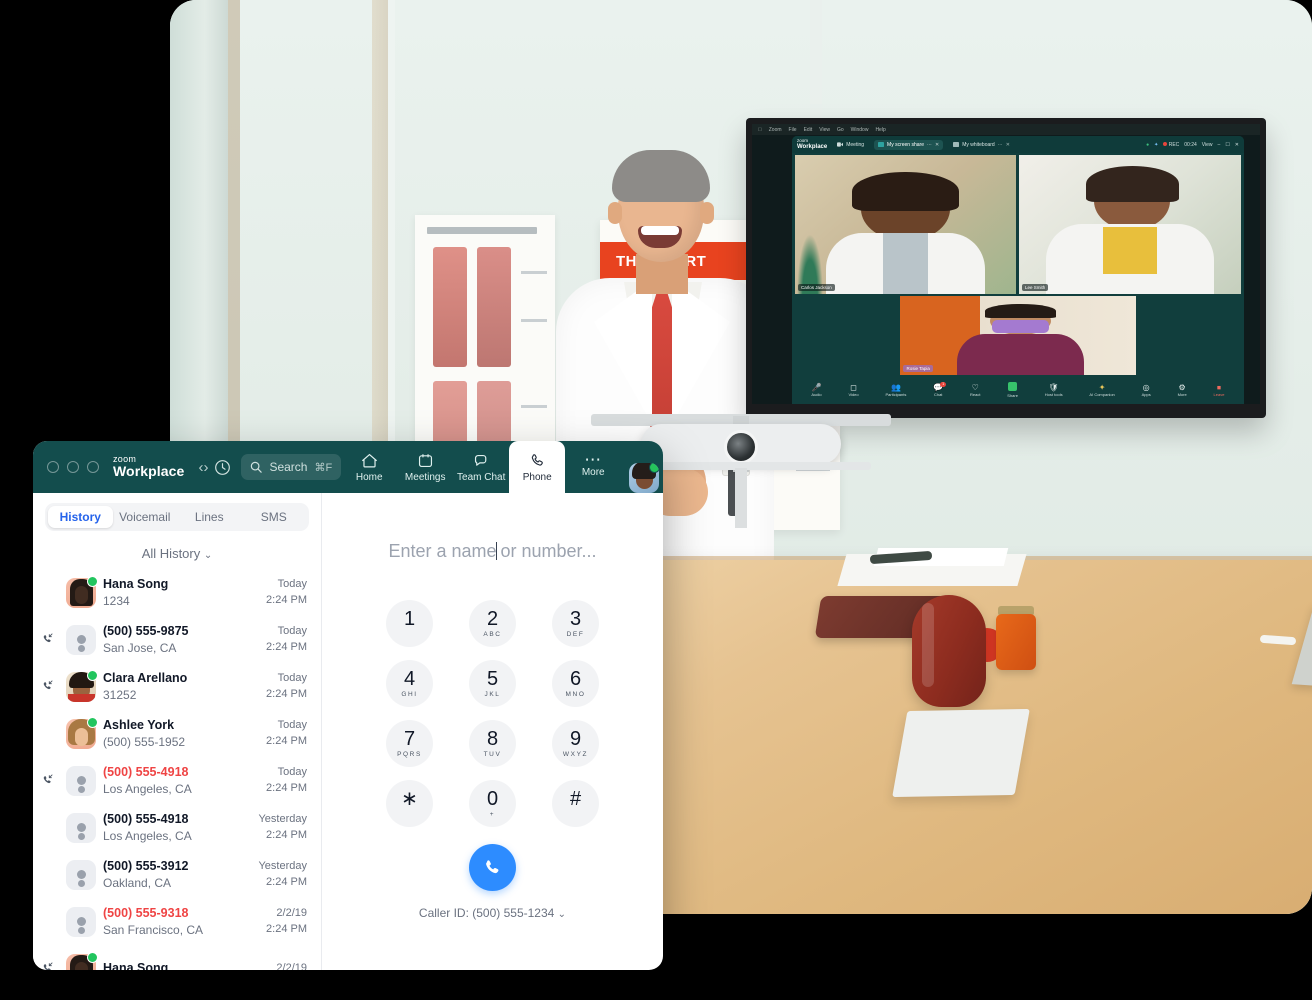 The width and height of the screenshot is (1312, 1000). I want to click on toolbar-audio-button: 🎤 Audio, so click(816, 390).